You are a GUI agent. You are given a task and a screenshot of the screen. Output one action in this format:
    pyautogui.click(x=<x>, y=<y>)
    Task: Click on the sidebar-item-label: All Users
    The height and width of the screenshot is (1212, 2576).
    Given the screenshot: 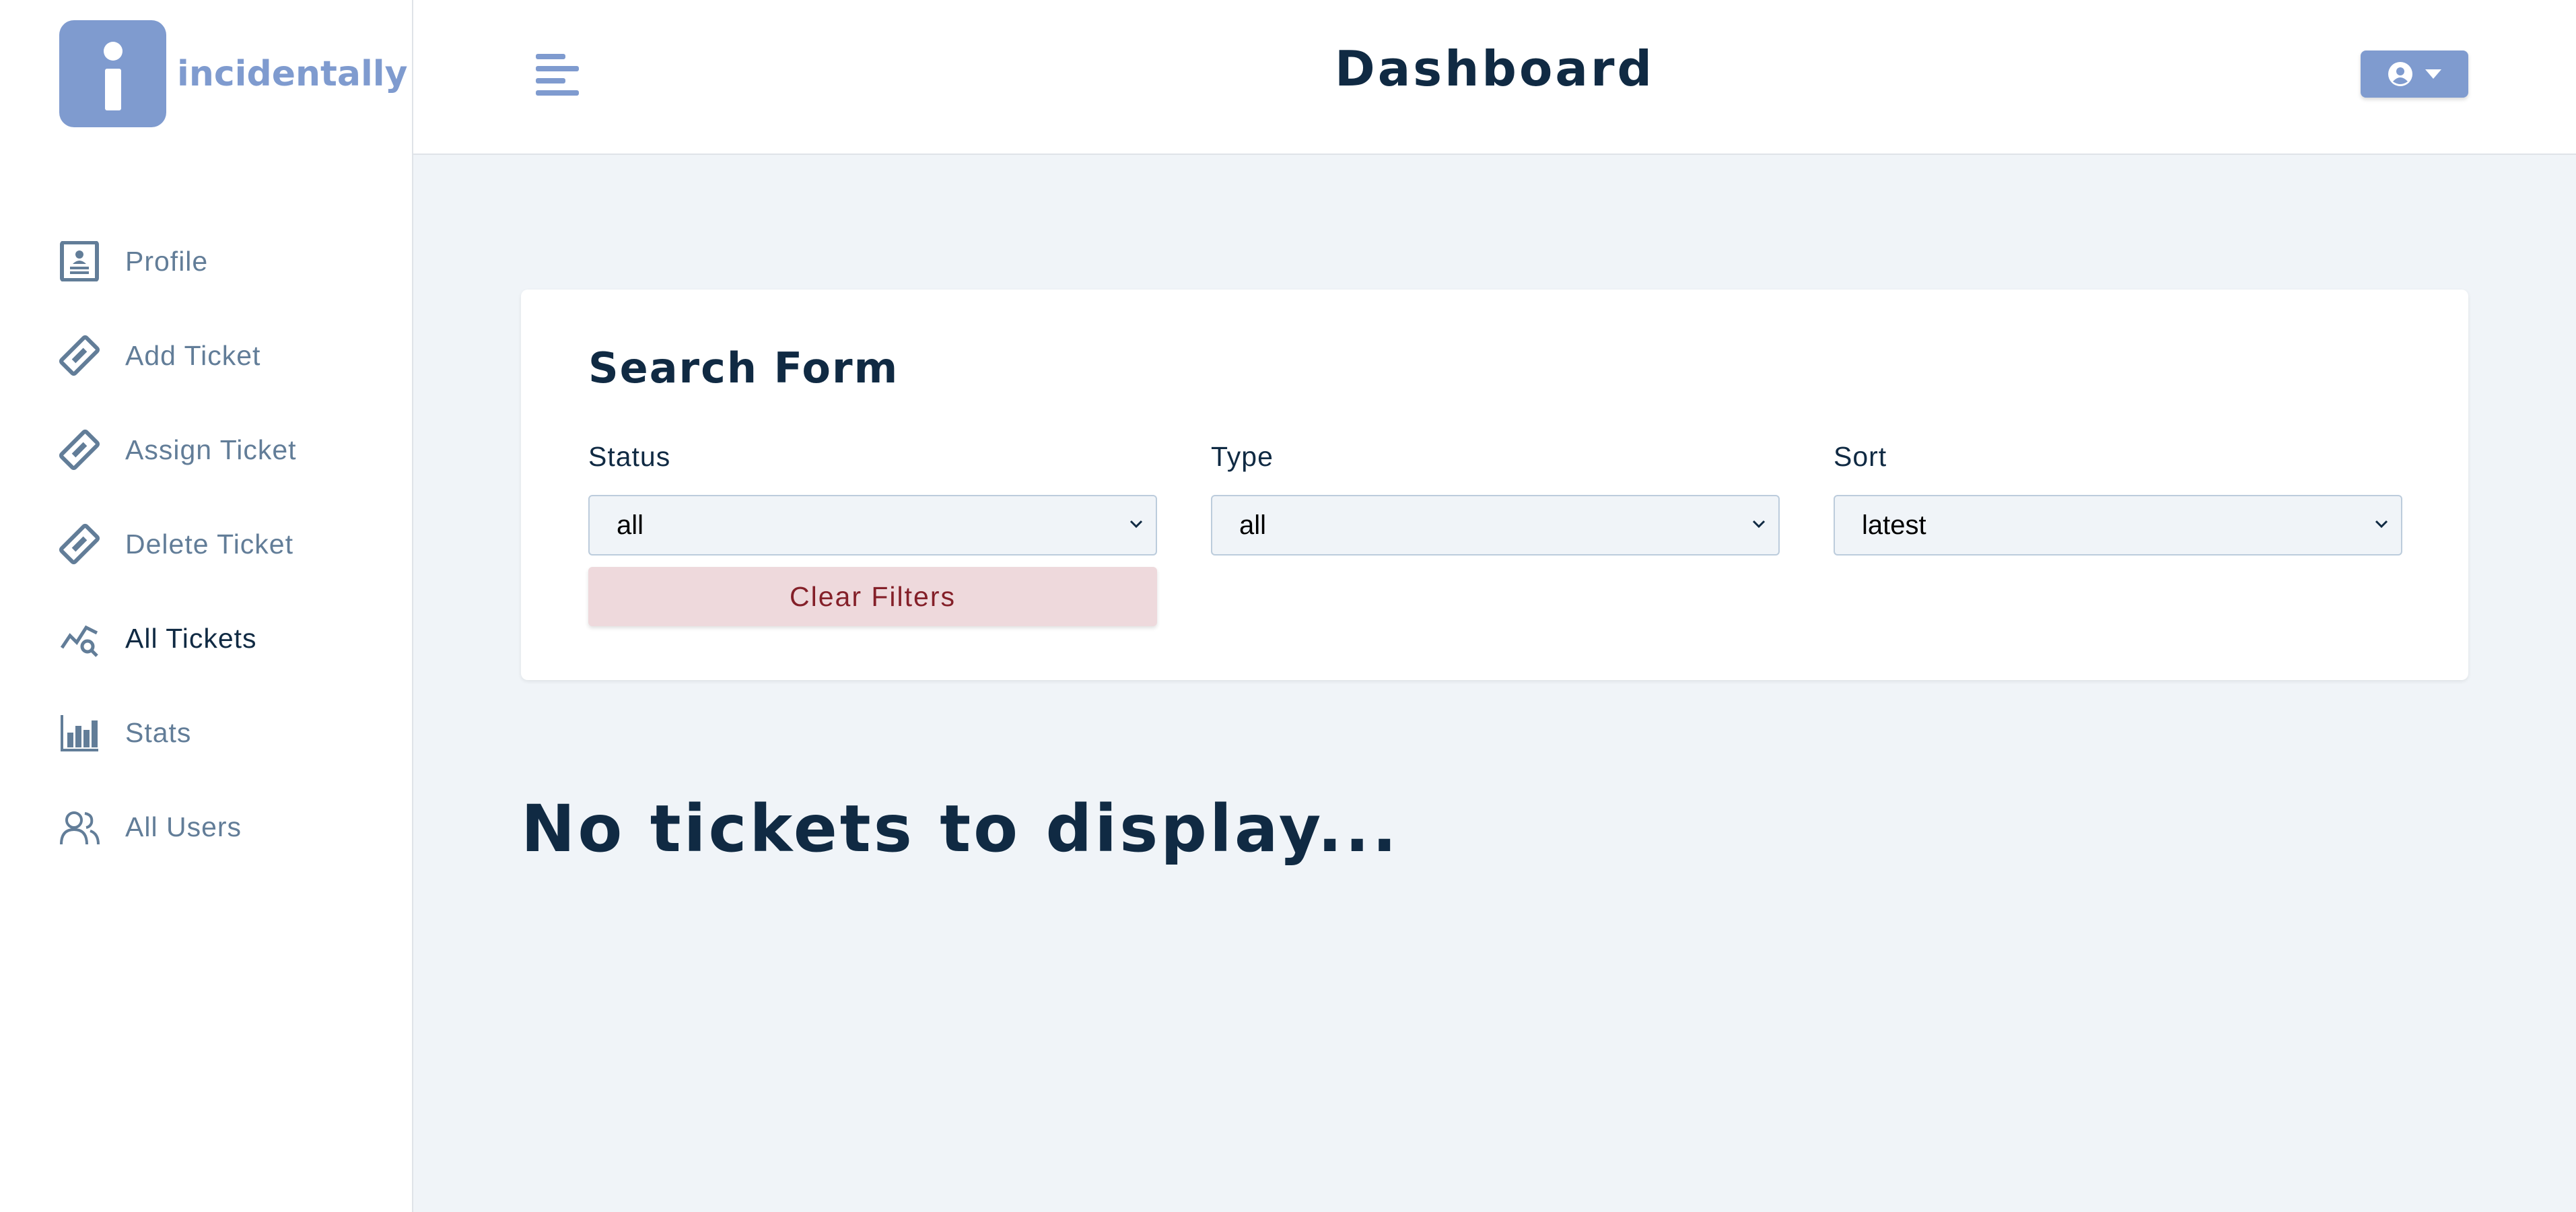 What is the action you would take?
    pyautogui.click(x=183, y=826)
    